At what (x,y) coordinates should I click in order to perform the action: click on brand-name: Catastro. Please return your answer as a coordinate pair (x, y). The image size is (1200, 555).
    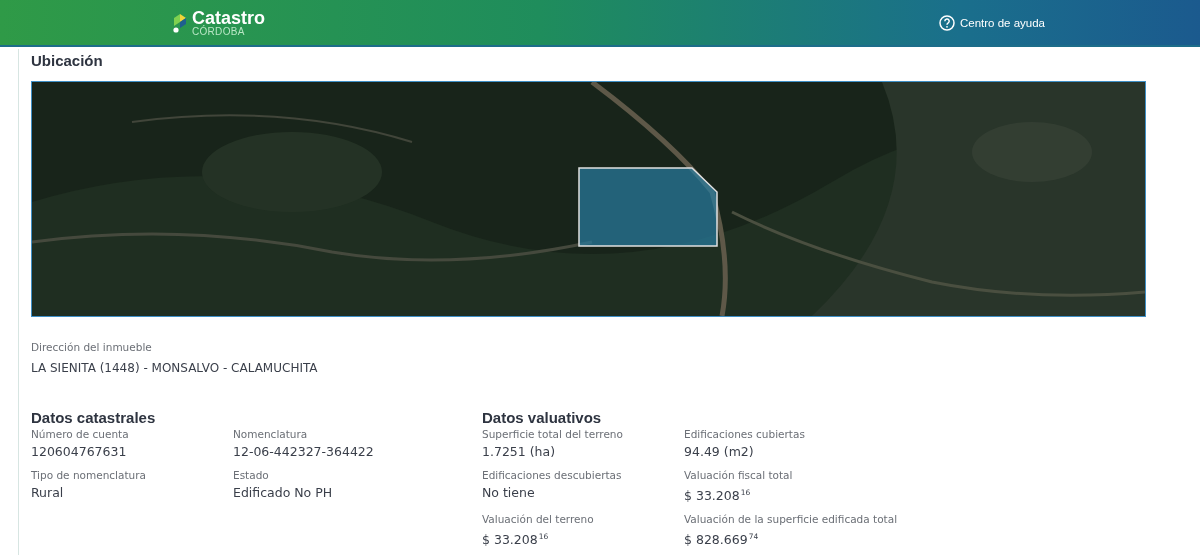
    Looking at the image, I should click on (229, 17).